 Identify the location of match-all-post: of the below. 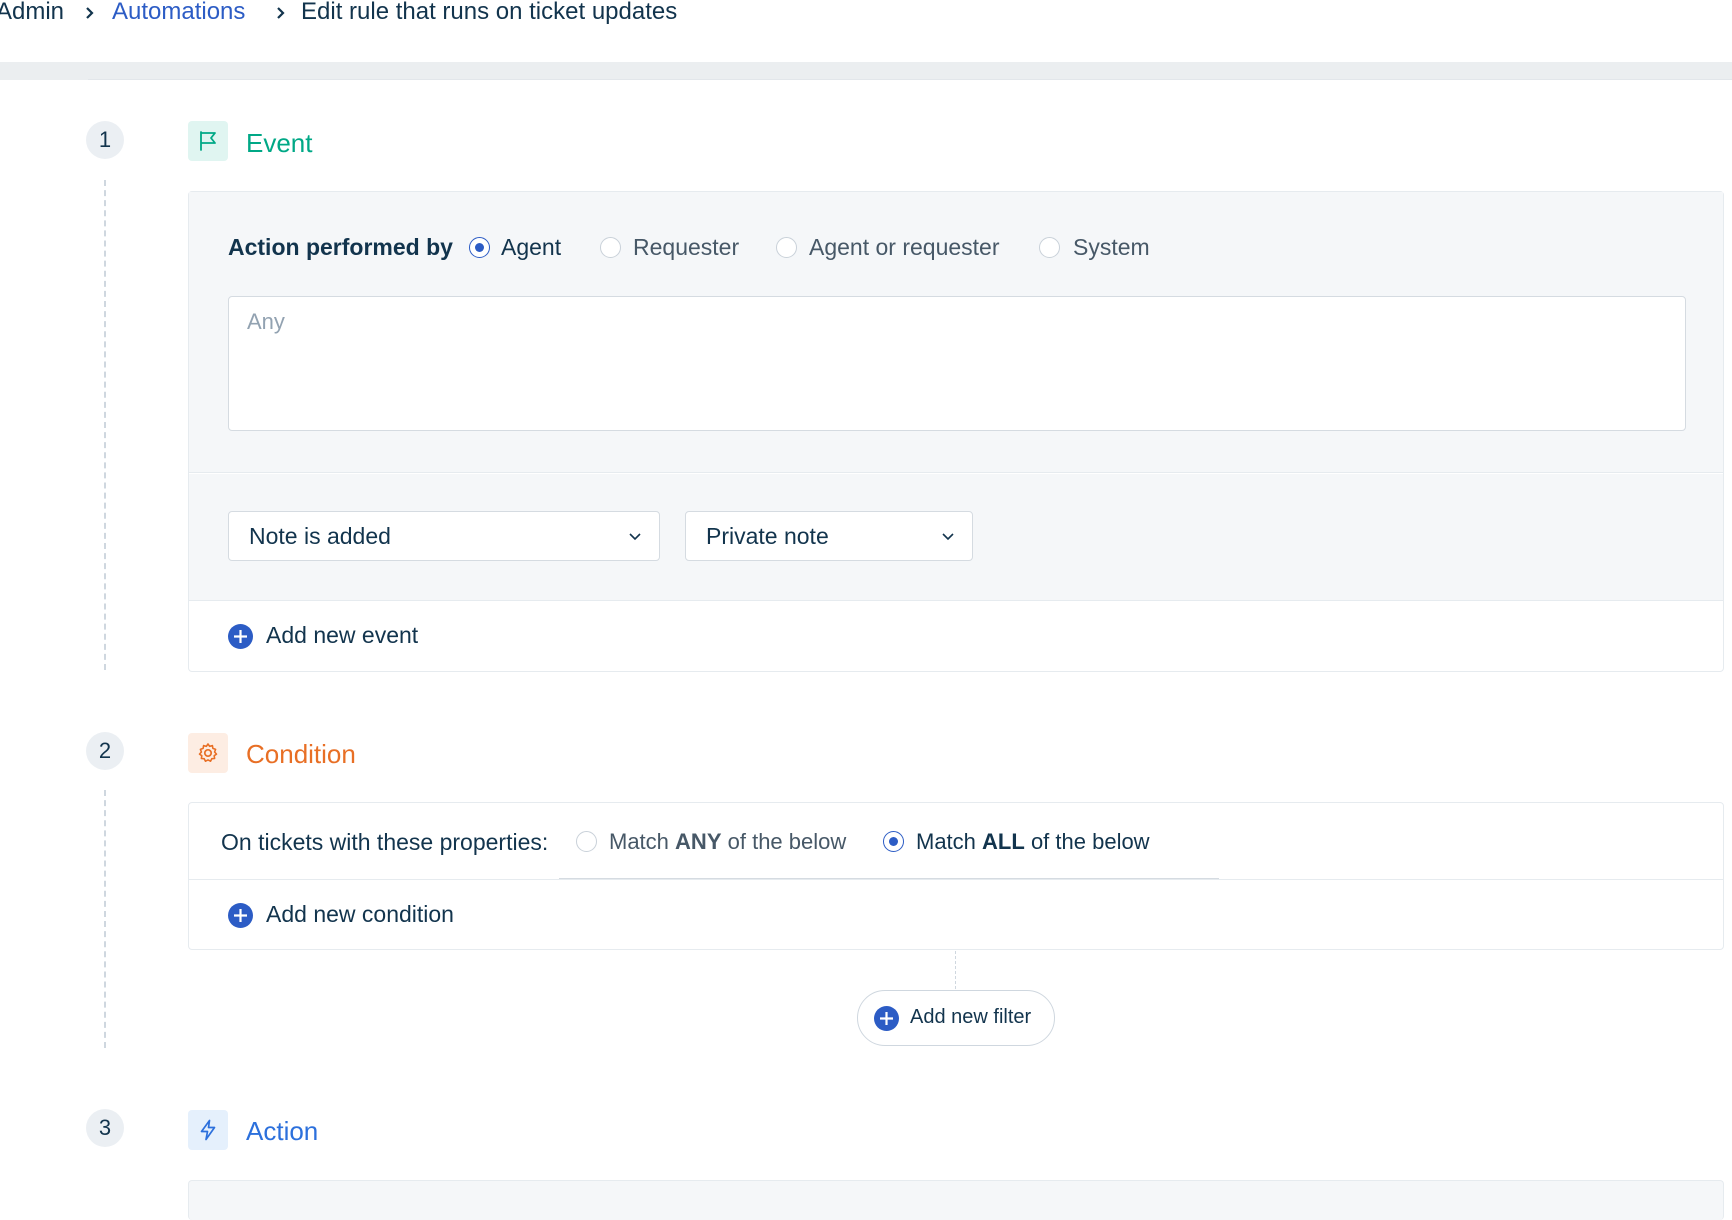
(1090, 841).